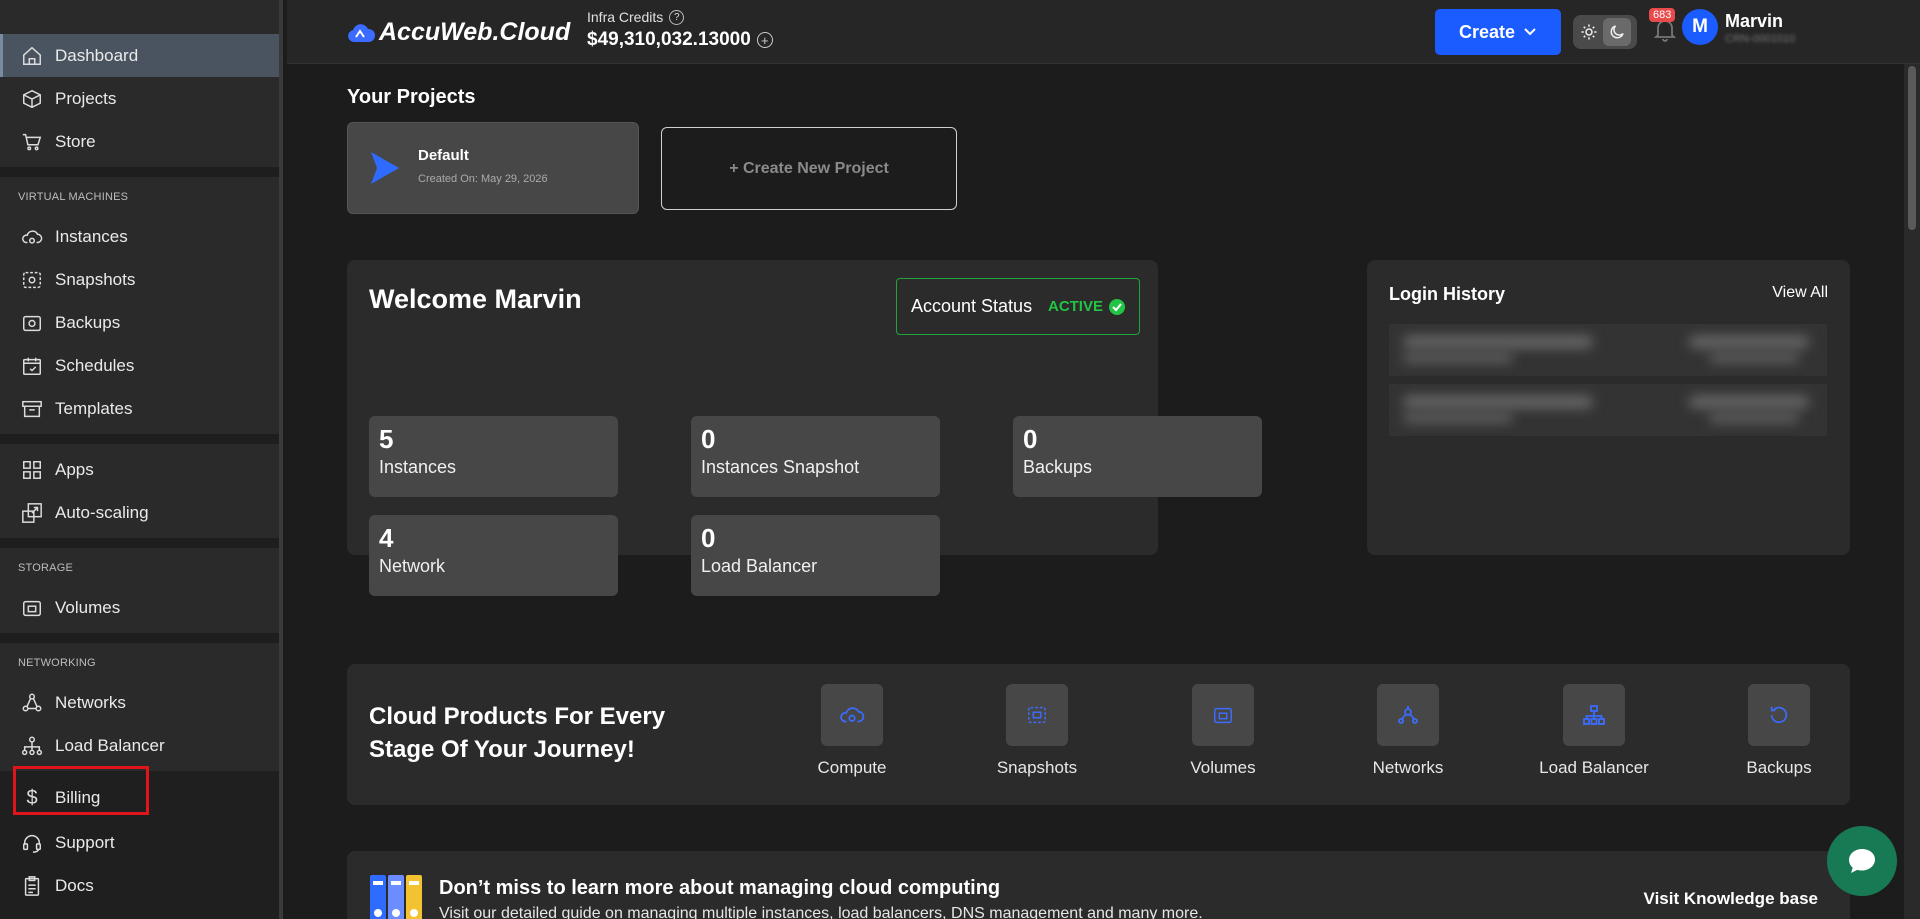 The image size is (1920, 919). Describe the element at coordinates (815, 456) in the screenshot. I see `stat-card-instances-snapshot: 0 Instances Snapshot` at that location.